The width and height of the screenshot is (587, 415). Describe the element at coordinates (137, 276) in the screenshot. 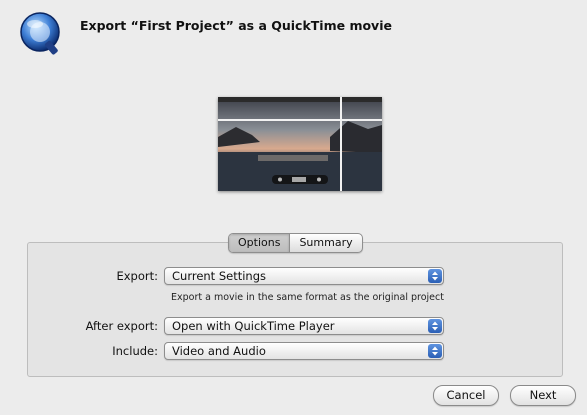

I see `export-label: Export:` at that location.